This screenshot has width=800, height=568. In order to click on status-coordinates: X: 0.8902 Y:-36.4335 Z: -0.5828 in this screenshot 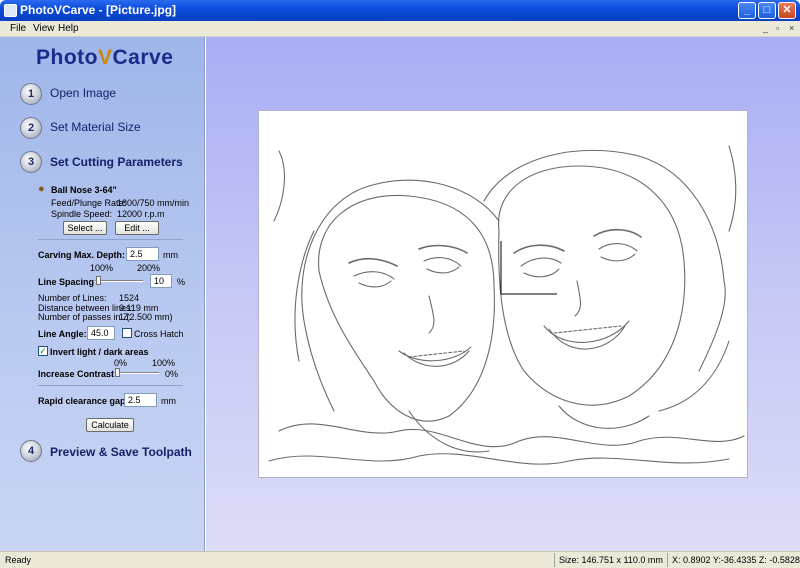, I will do `click(736, 560)`.